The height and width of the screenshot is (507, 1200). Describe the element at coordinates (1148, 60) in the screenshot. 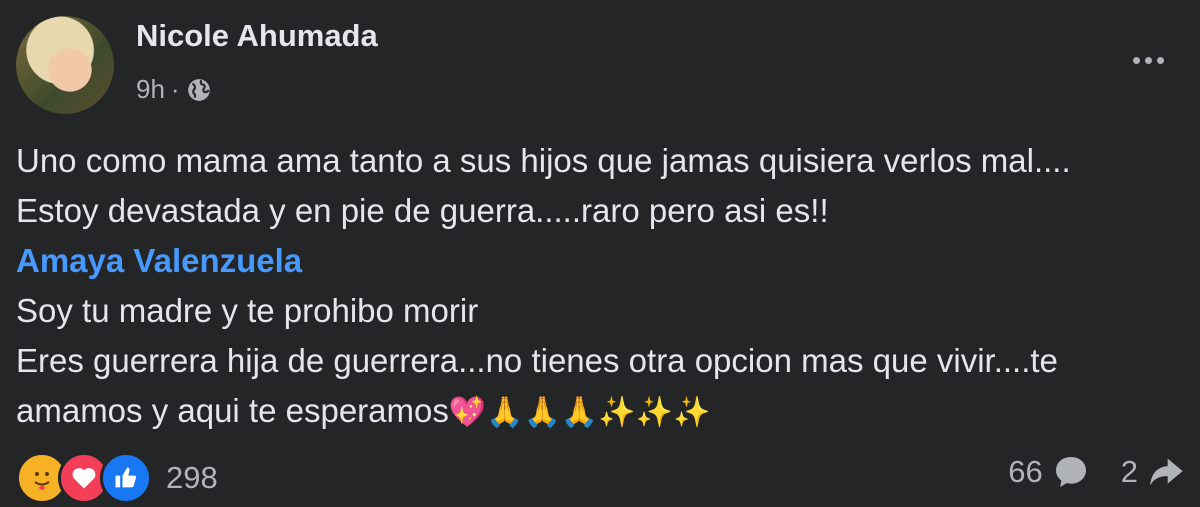

I see `more-options-icon` at that location.